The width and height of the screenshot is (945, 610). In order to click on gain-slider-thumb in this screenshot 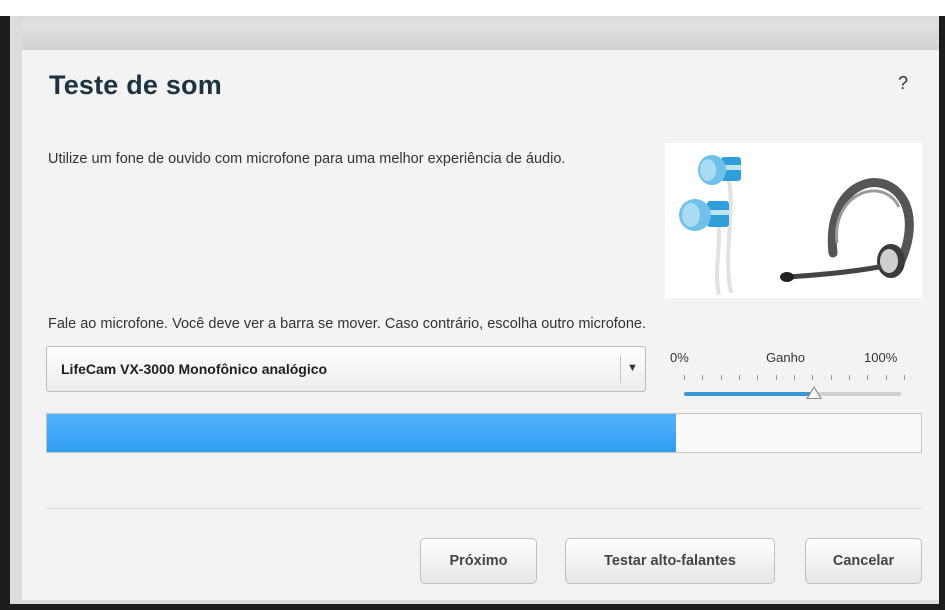, I will do `click(814, 392)`.